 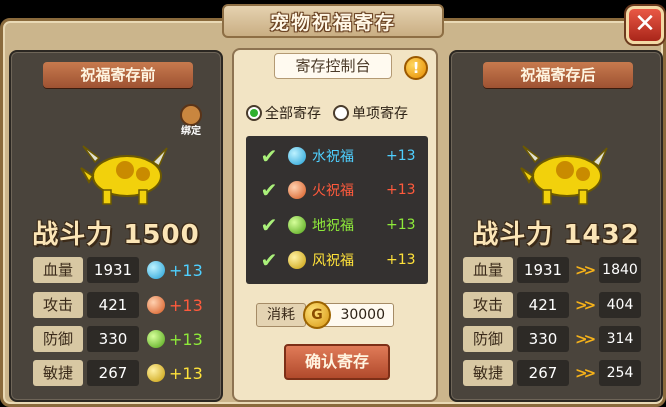 I want to click on blessing-row-fire: ✔ 火祝福 +13, so click(x=337, y=190).